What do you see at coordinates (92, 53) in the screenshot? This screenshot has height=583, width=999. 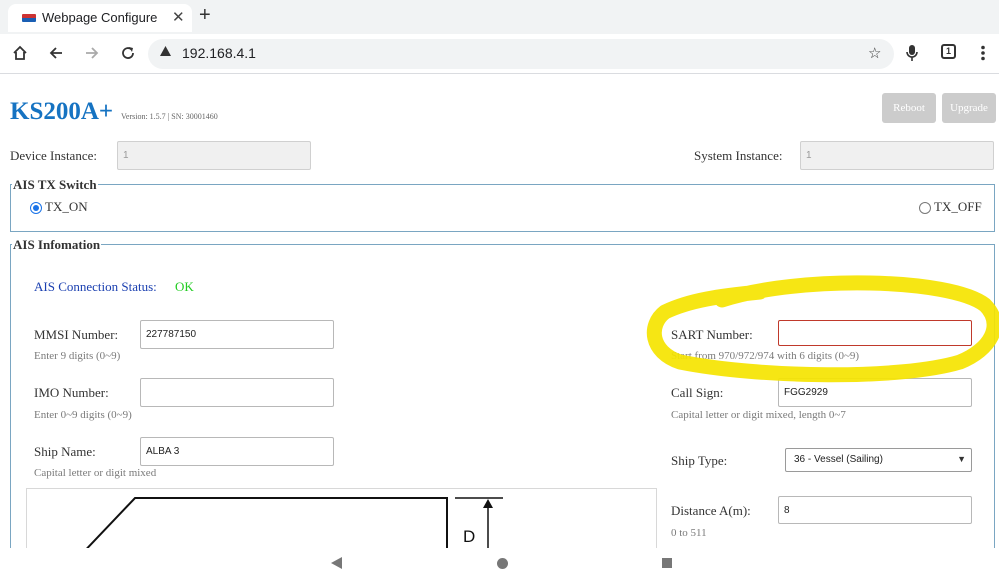 I see `forward-arrow-icon` at bounding box center [92, 53].